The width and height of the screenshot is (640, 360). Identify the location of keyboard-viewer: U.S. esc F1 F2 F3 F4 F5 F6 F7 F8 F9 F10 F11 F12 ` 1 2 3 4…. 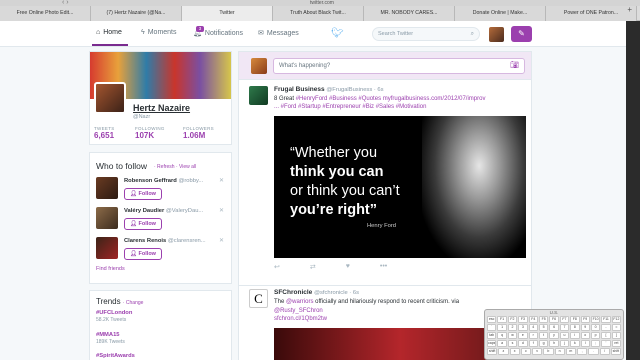
(554, 334).